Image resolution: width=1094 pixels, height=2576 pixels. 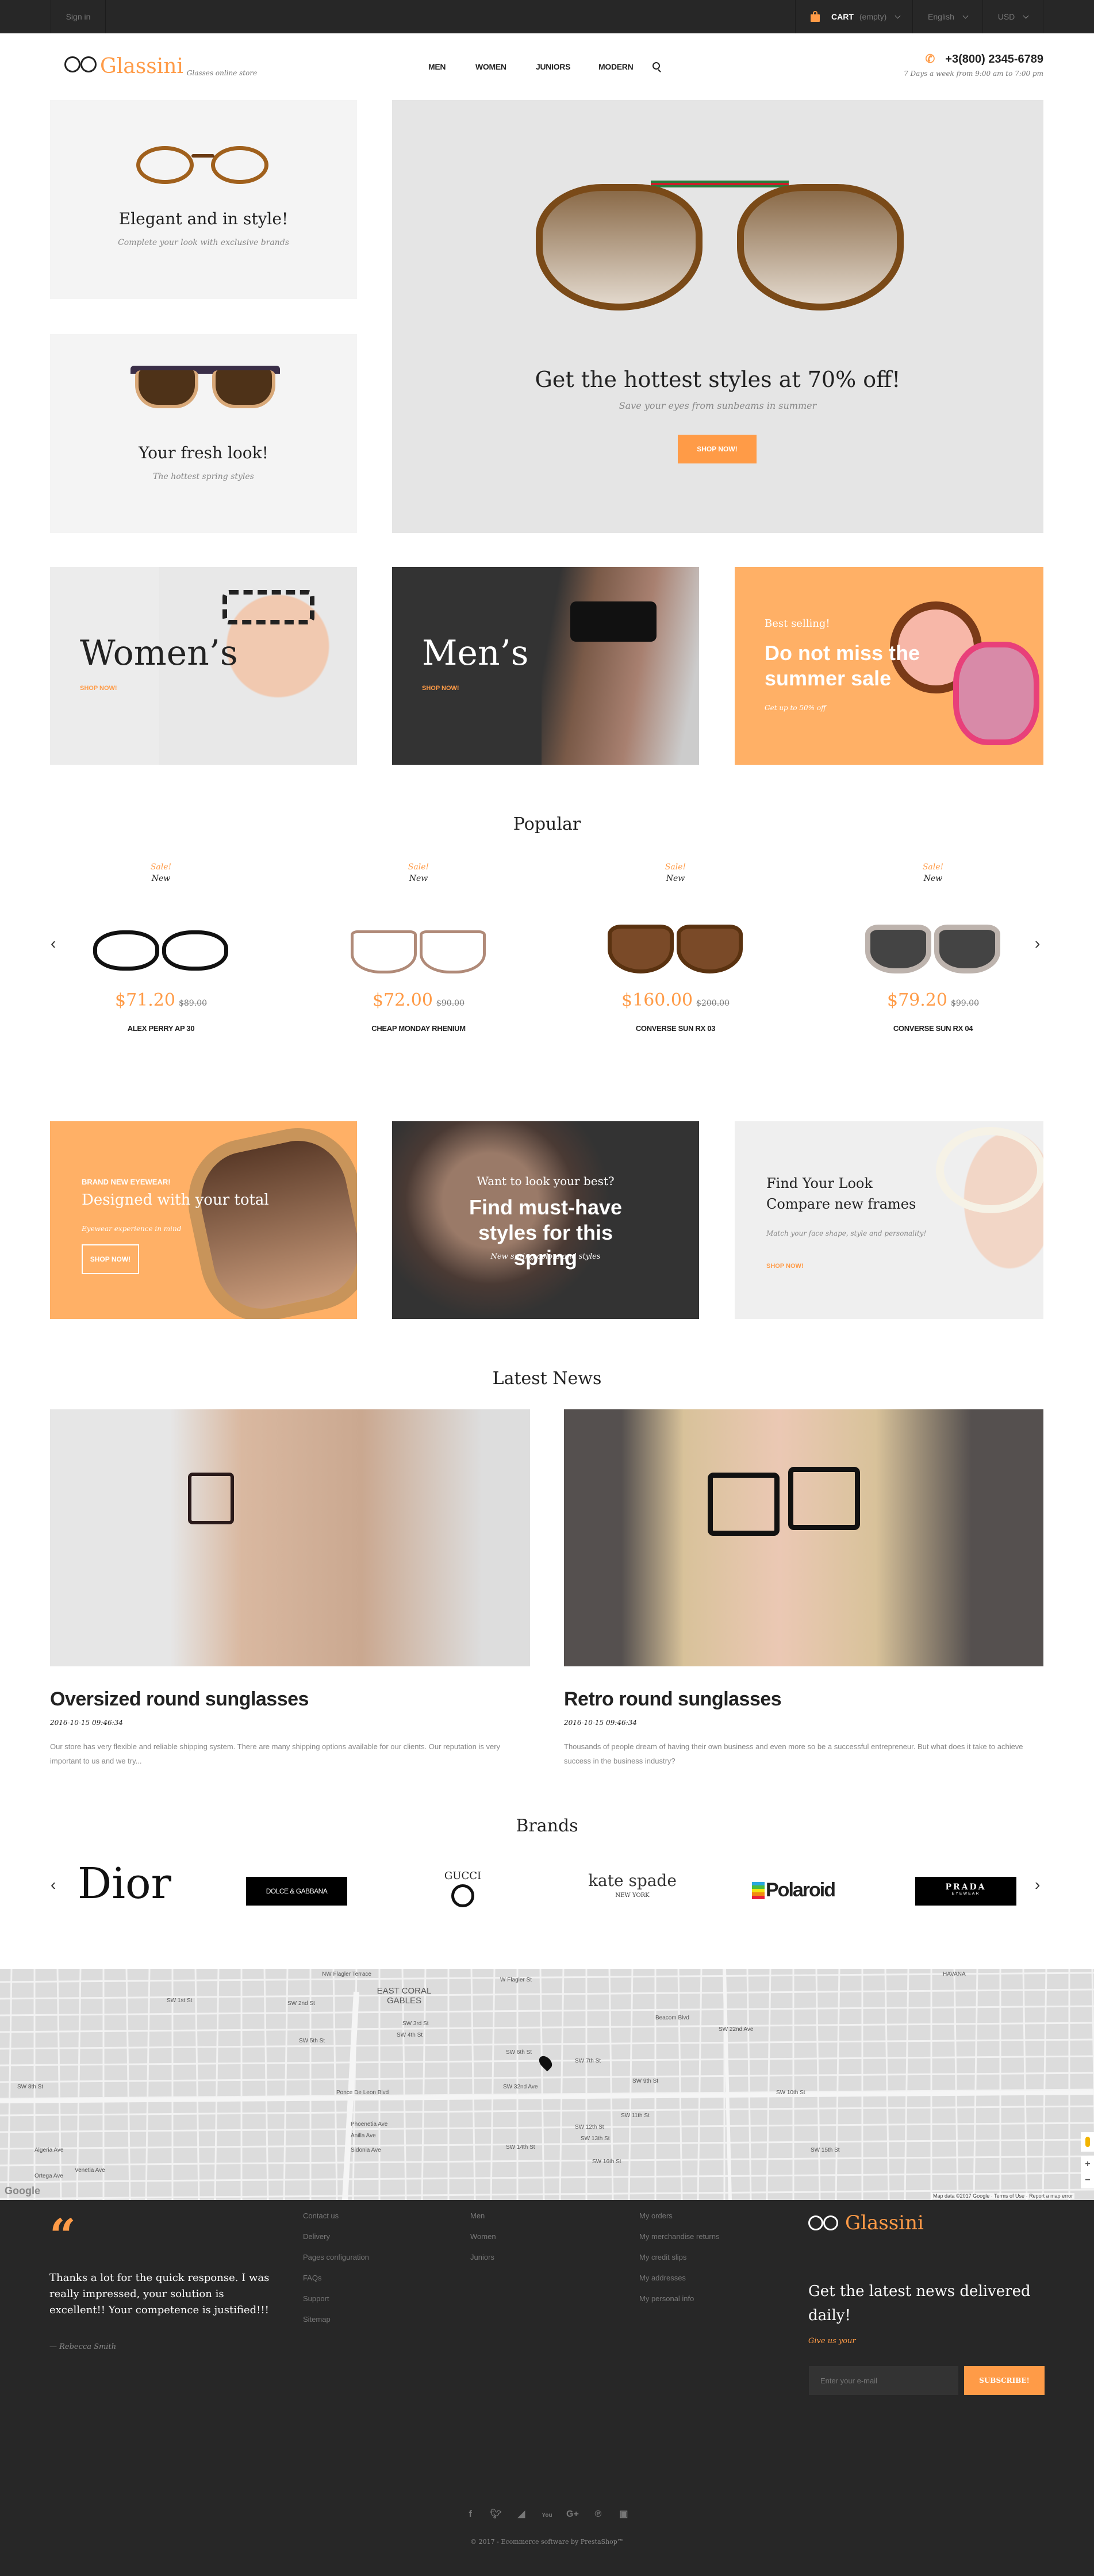 What do you see at coordinates (720, 250) in the screenshot?
I see `aviator-sunglasses-image` at bounding box center [720, 250].